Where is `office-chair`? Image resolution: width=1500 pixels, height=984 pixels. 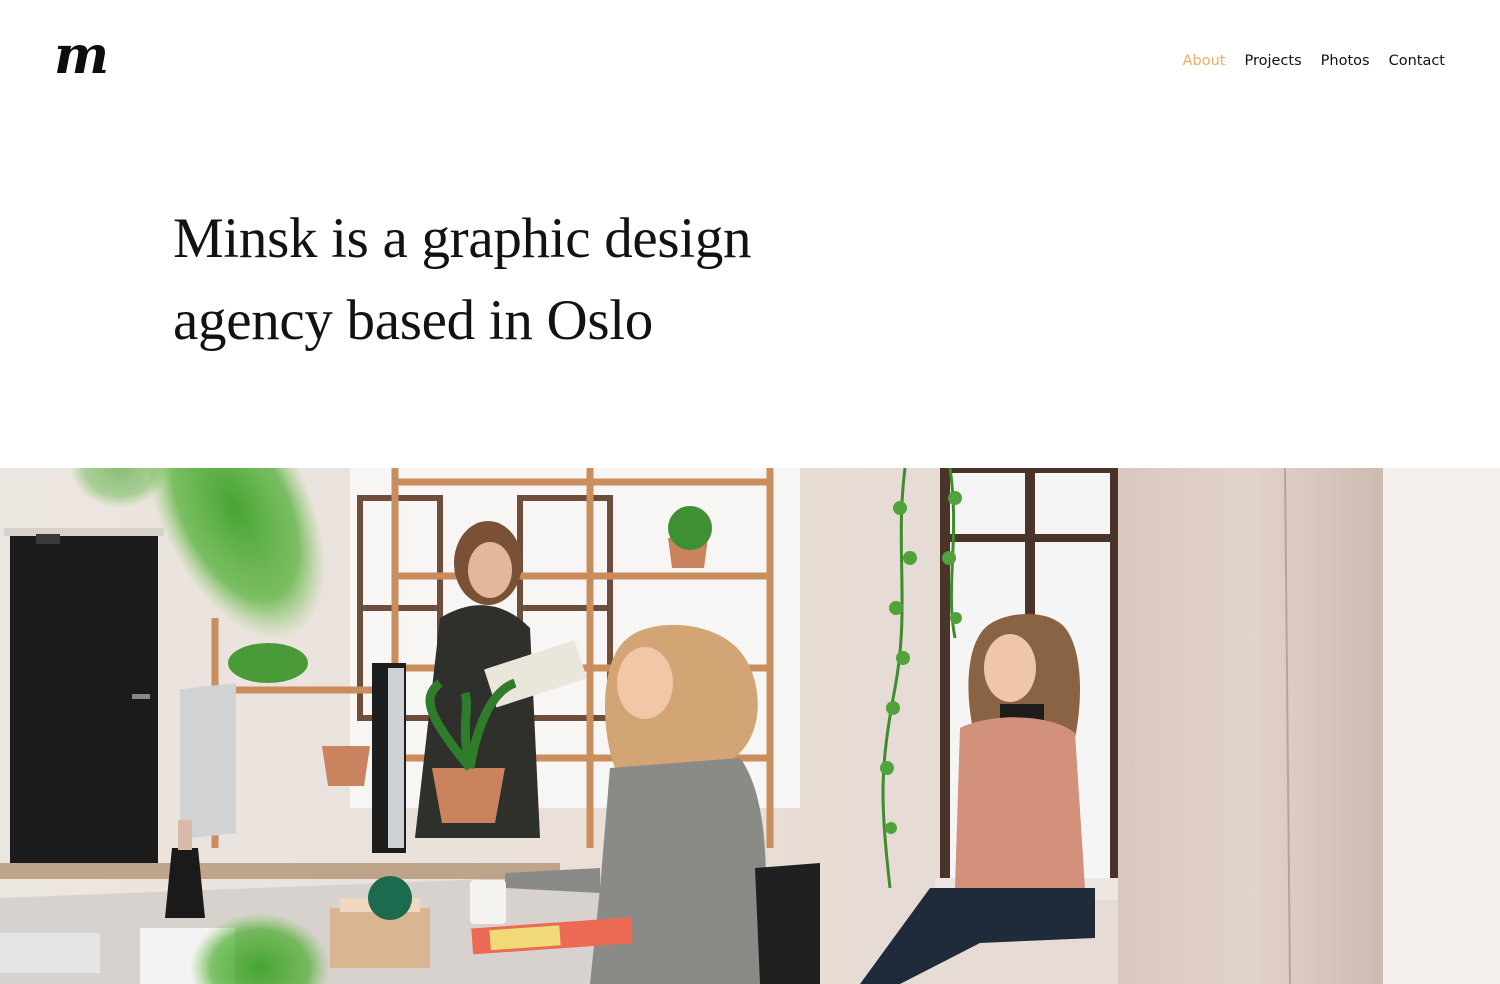
office-chair is located at coordinates (787, 923).